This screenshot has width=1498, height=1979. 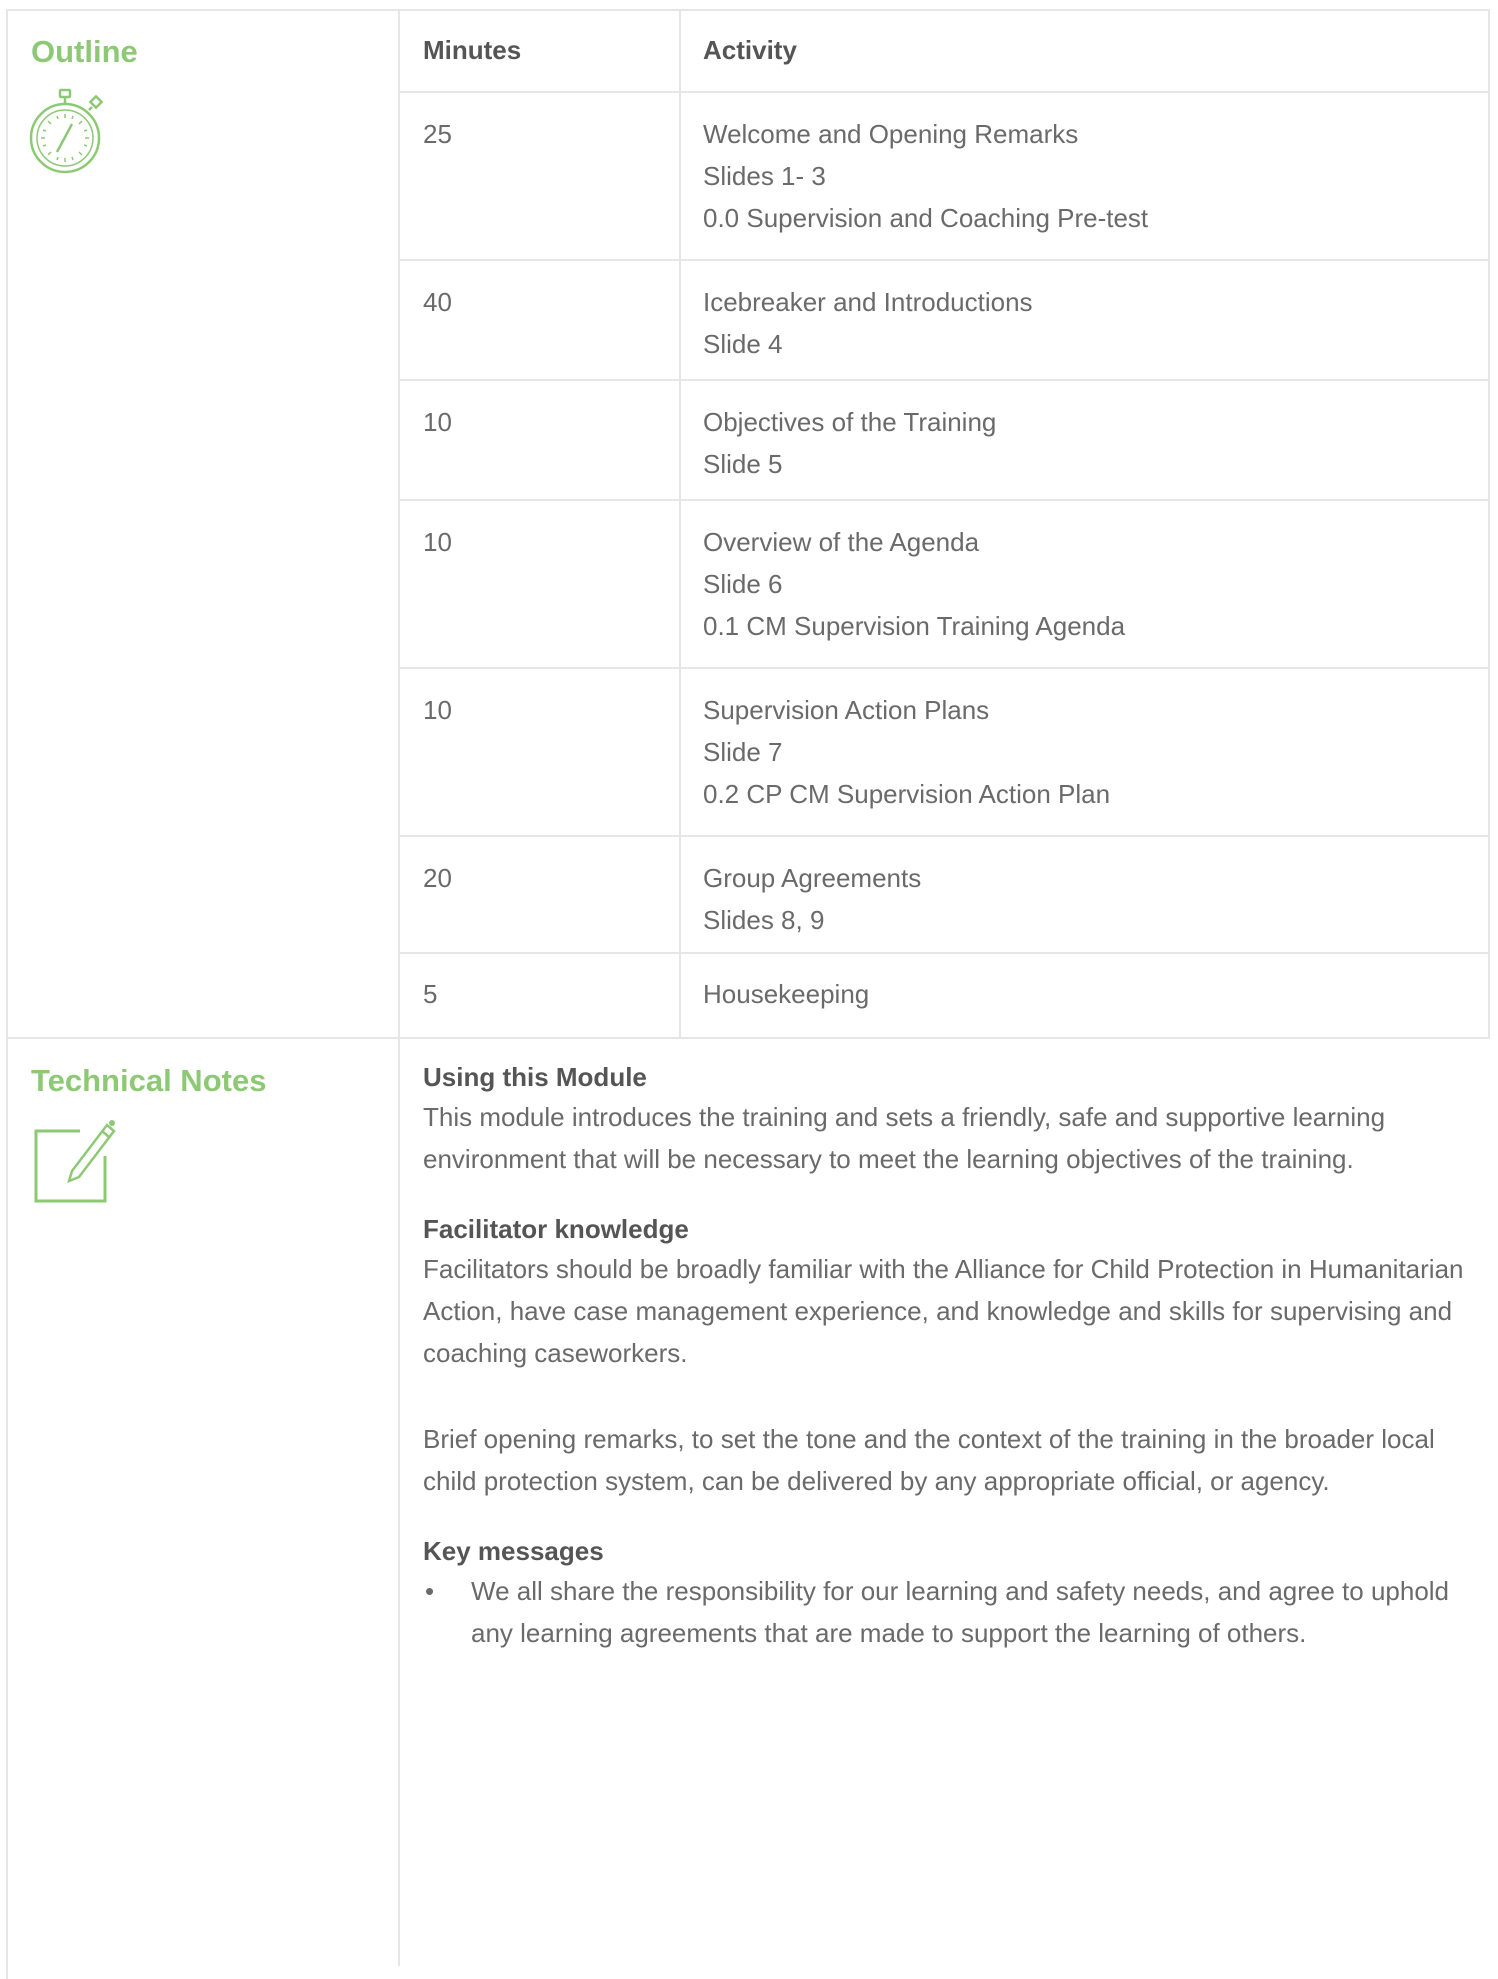 I want to click on row-4-minutes: 10, so click(x=437, y=542).